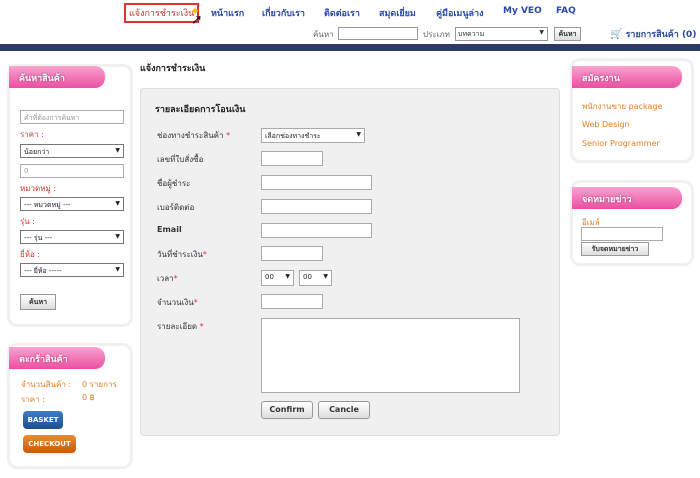 Image resolution: width=700 pixels, height=478 pixels. I want to click on cart-price-value: 0 ฿, so click(88, 397).